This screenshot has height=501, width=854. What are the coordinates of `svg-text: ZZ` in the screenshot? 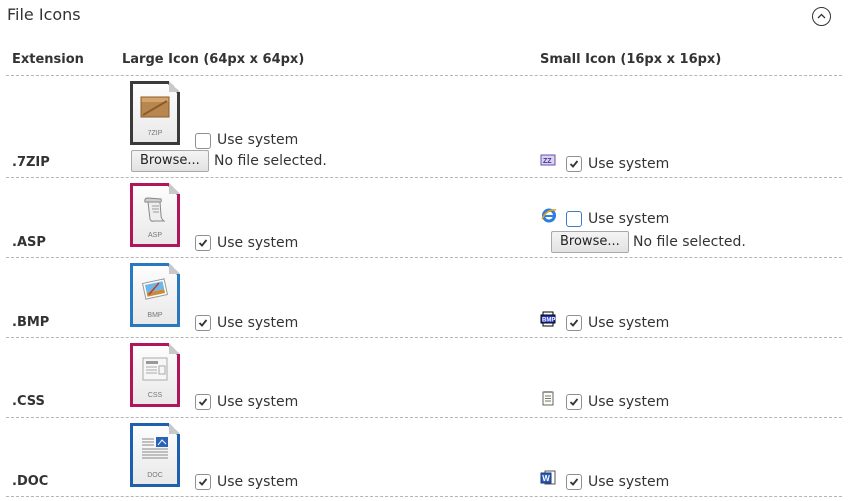 It's located at (547, 161).